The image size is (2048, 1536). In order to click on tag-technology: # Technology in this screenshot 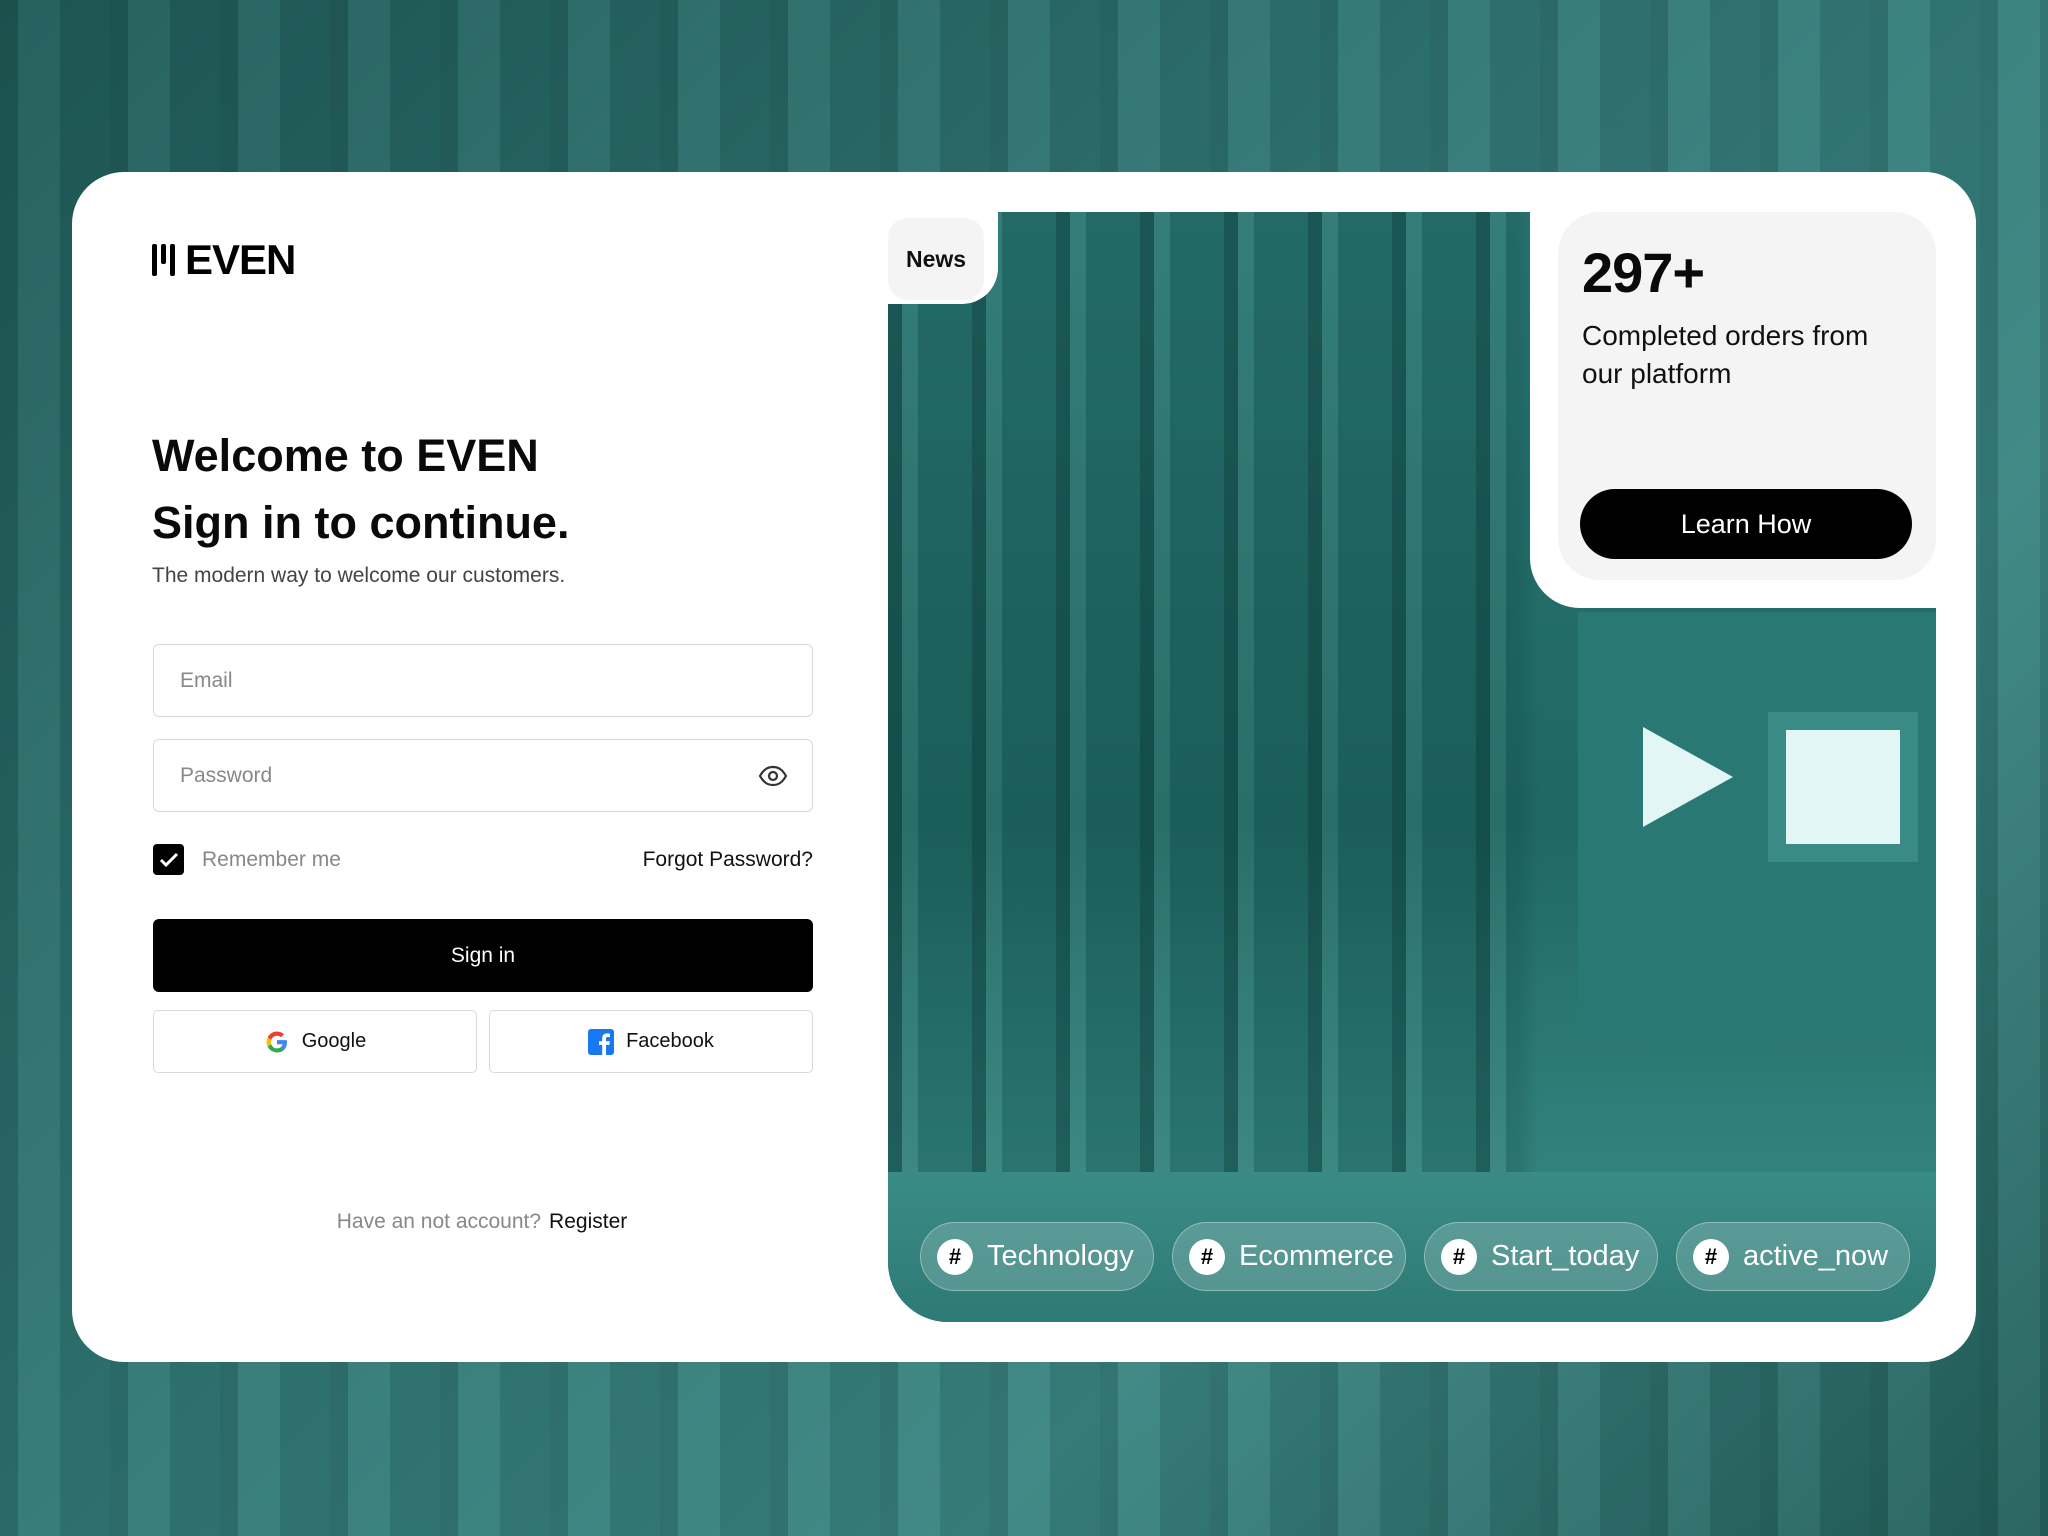, I will do `click(1037, 1256)`.